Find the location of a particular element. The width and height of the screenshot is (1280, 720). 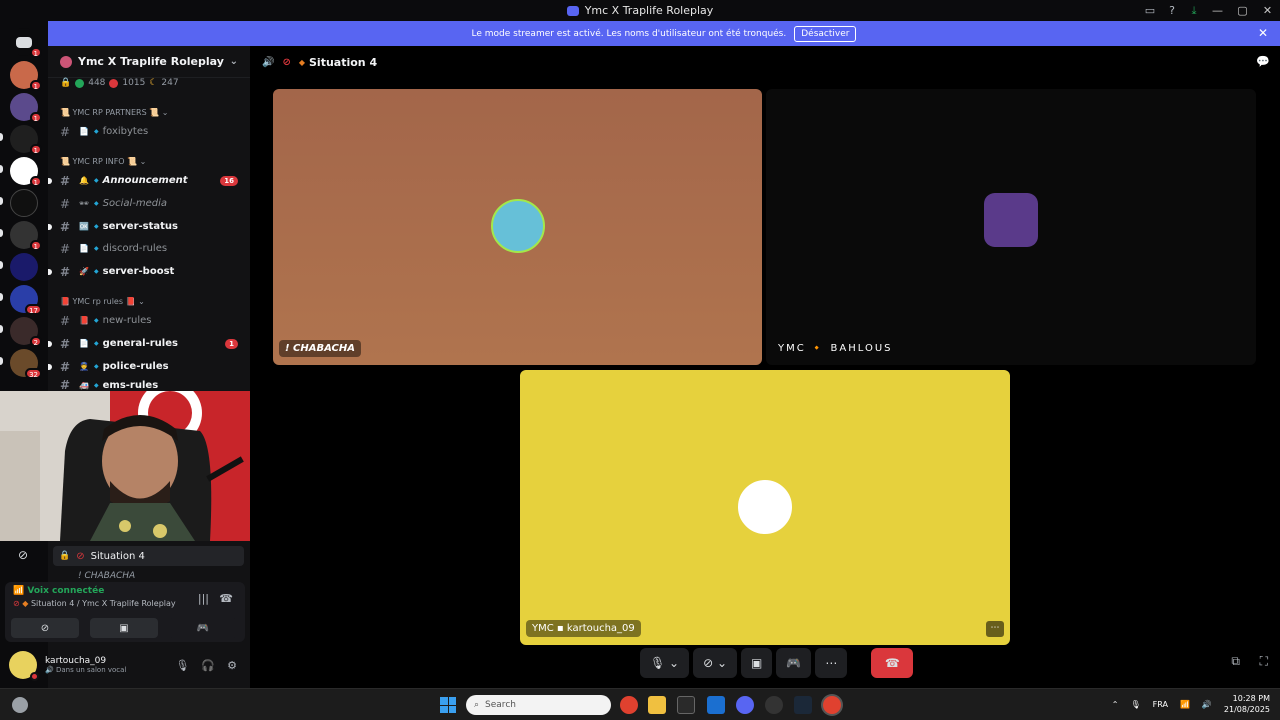

channel-item: # 🔔 ◆ Announcement 16 is located at coordinates (146, 180).